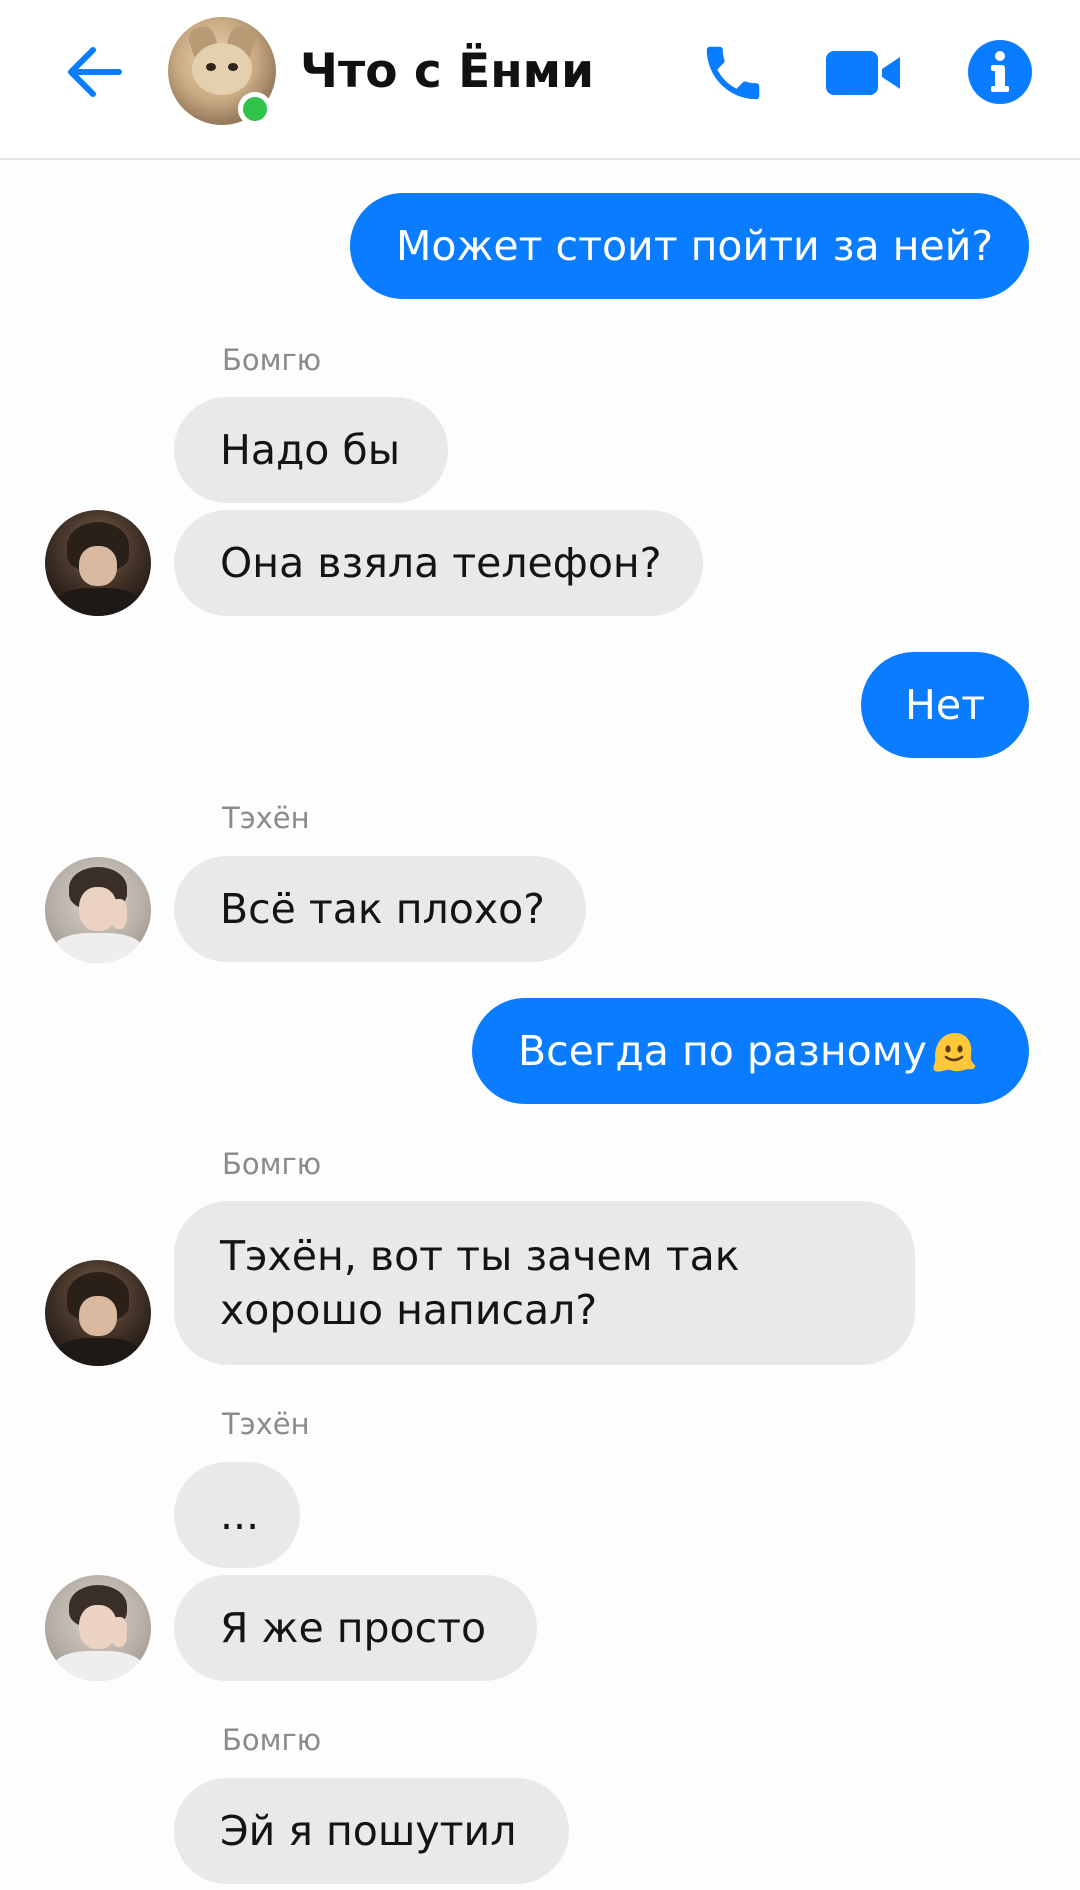 This screenshot has height=1890, width=1080. What do you see at coordinates (954, 1052) in the screenshot?
I see `melting-face-emoji` at bounding box center [954, 1052].